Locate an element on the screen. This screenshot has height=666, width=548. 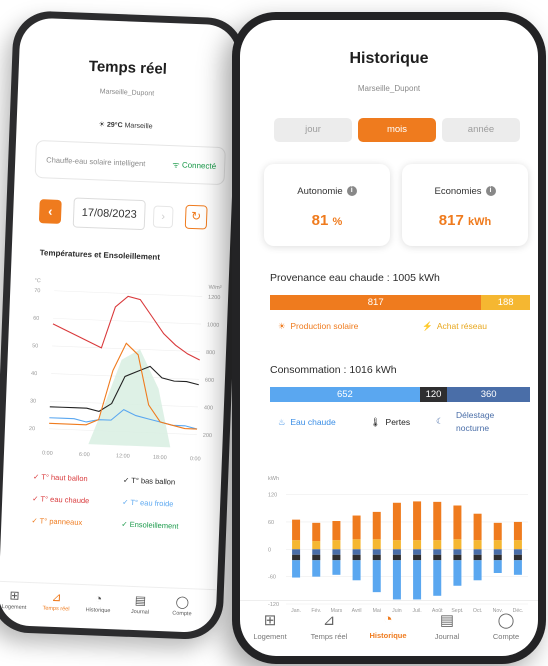
legend-hot-water: ♨ Eau chaude is located at coordinates (307, 422).